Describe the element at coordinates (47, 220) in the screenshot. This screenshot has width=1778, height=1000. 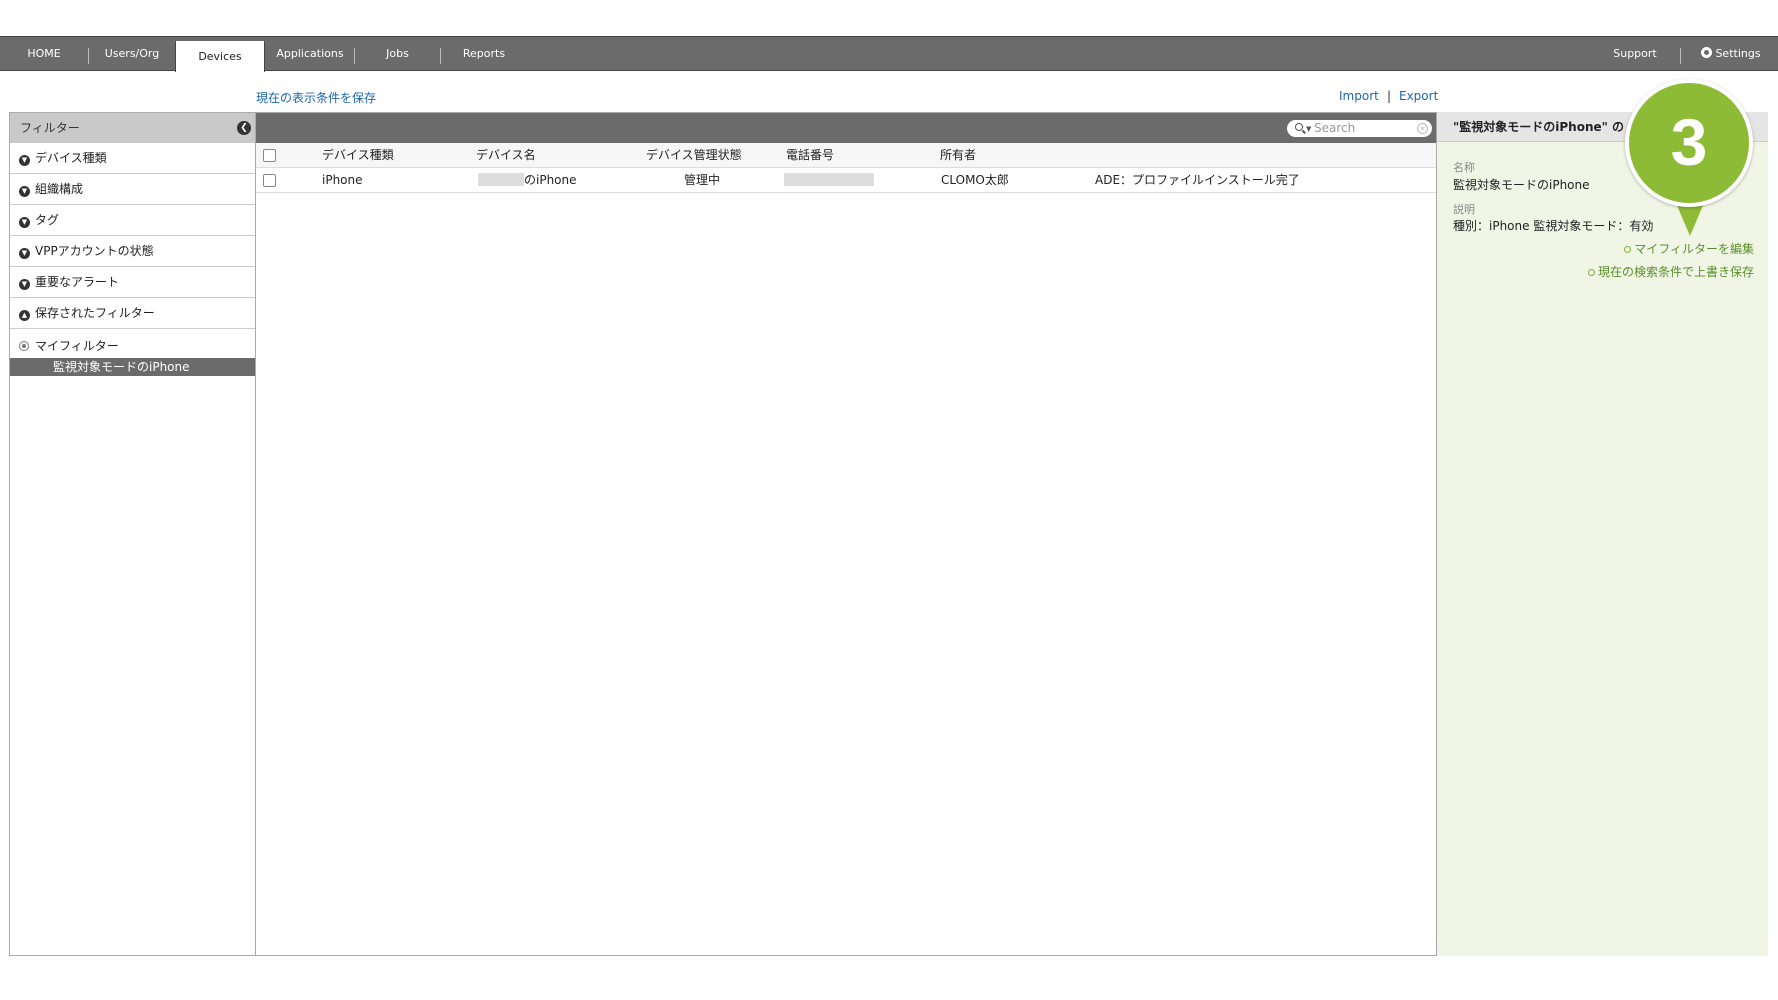
I see `filter-label: タグ` at that location.